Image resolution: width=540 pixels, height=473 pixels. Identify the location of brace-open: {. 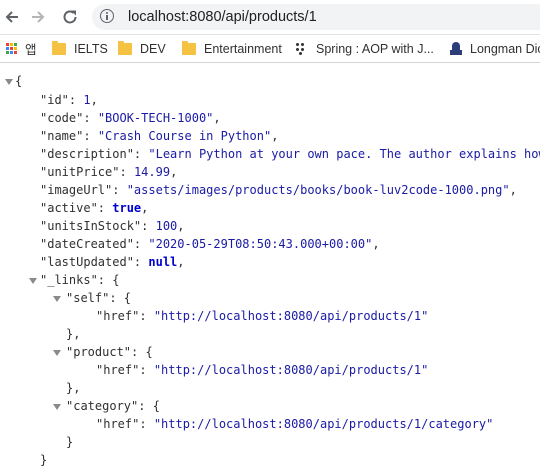
(19, 81).